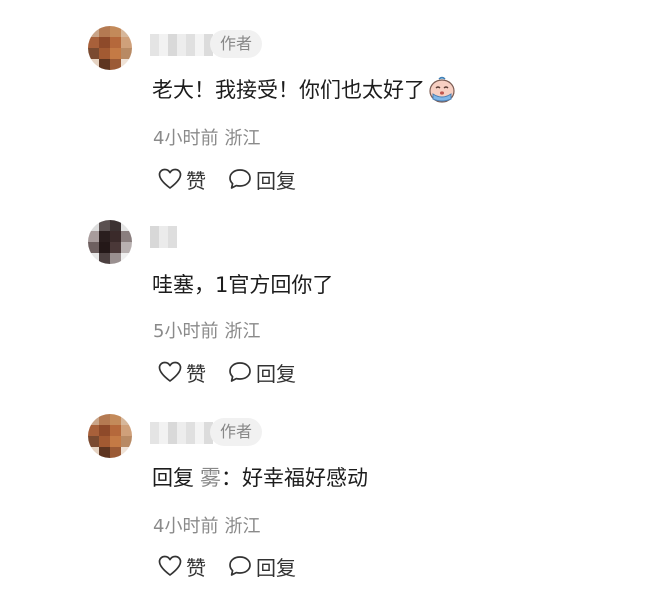 This screenshot has width=655, height=600. I want to click on comment-text: 回复 雾 ：好幸福好感动, so click(260, 477).